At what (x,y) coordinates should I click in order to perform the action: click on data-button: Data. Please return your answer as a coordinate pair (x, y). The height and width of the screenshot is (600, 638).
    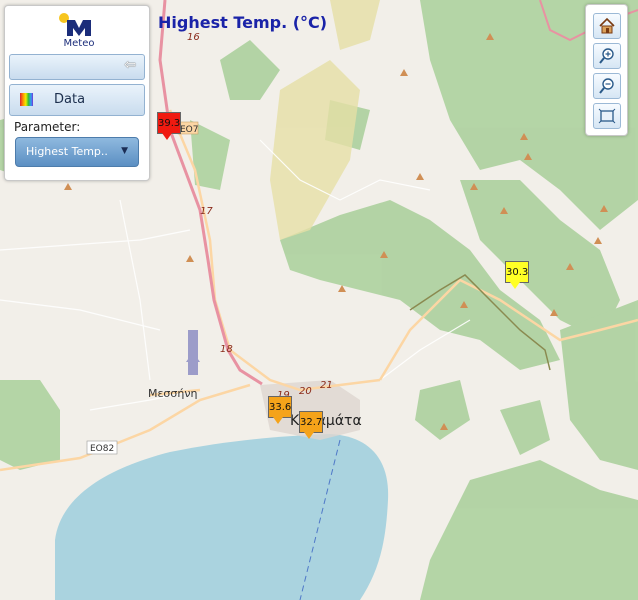
    Looking at the image, I should click on (77, 100).